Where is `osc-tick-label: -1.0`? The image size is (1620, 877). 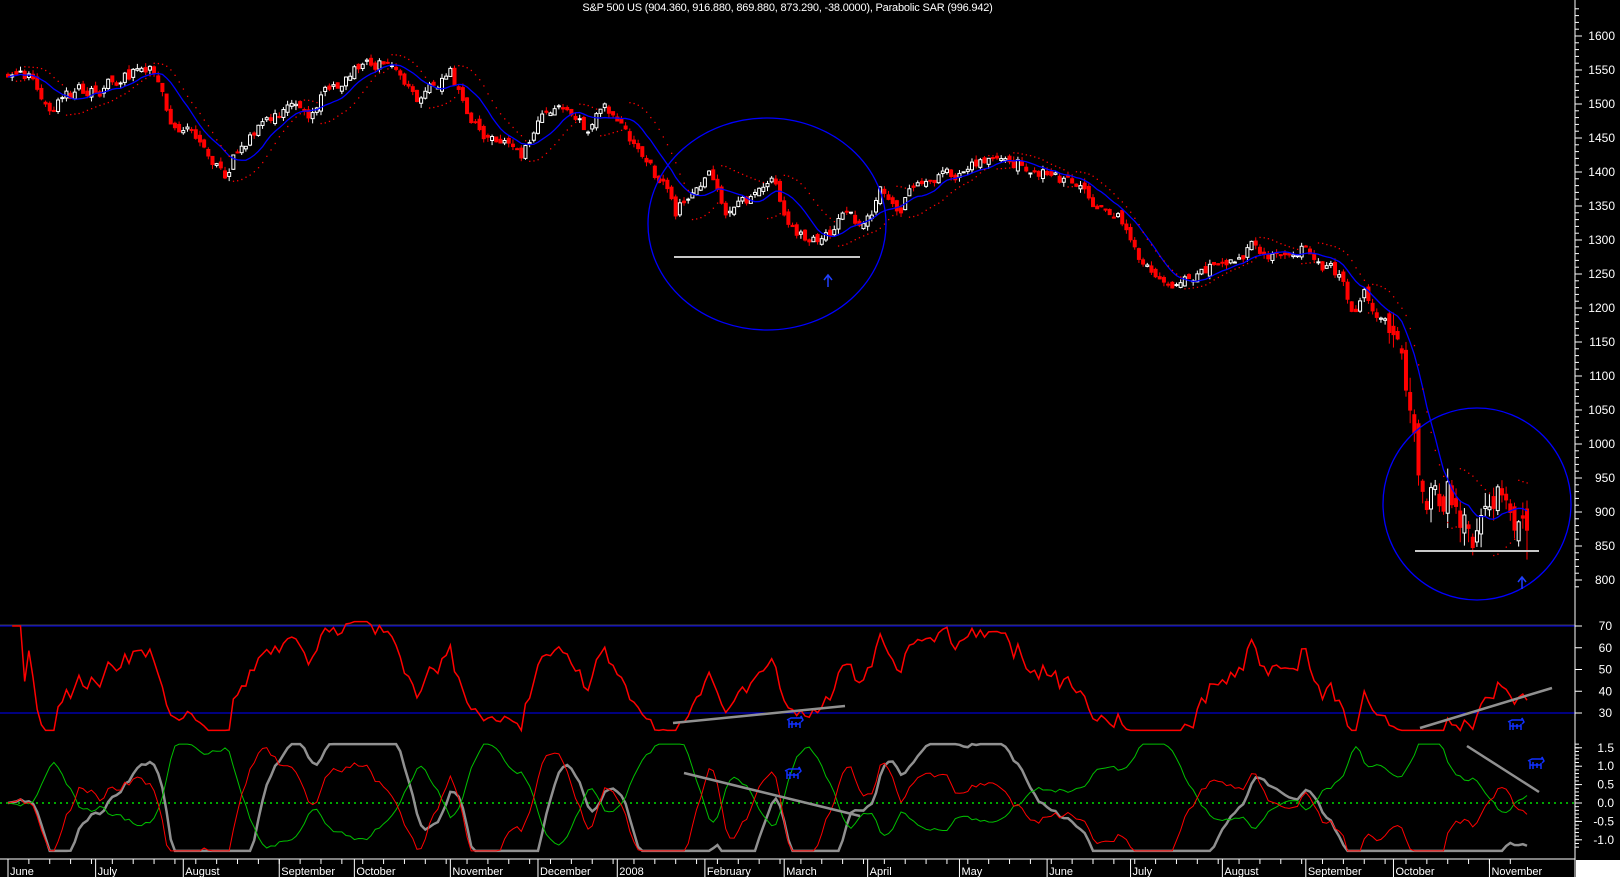 osc-tick-label: -1.0 is located at coordinates (1603, 840).